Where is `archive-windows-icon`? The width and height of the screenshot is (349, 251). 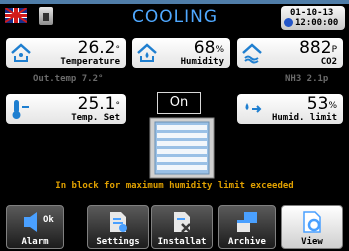 archive-windows-icon is located at coordinates (247, 222).